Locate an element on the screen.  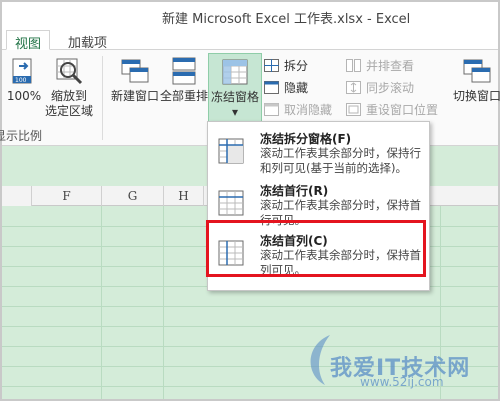
hide-button: 隐藏 is located at coordinates (285, 88).